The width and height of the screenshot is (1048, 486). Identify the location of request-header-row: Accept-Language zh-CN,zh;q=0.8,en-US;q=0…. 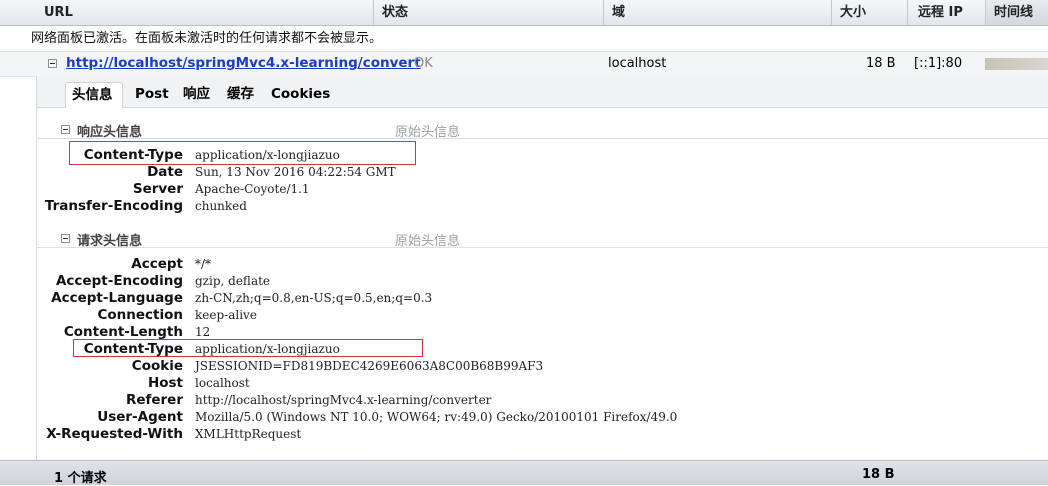
(542, 298).